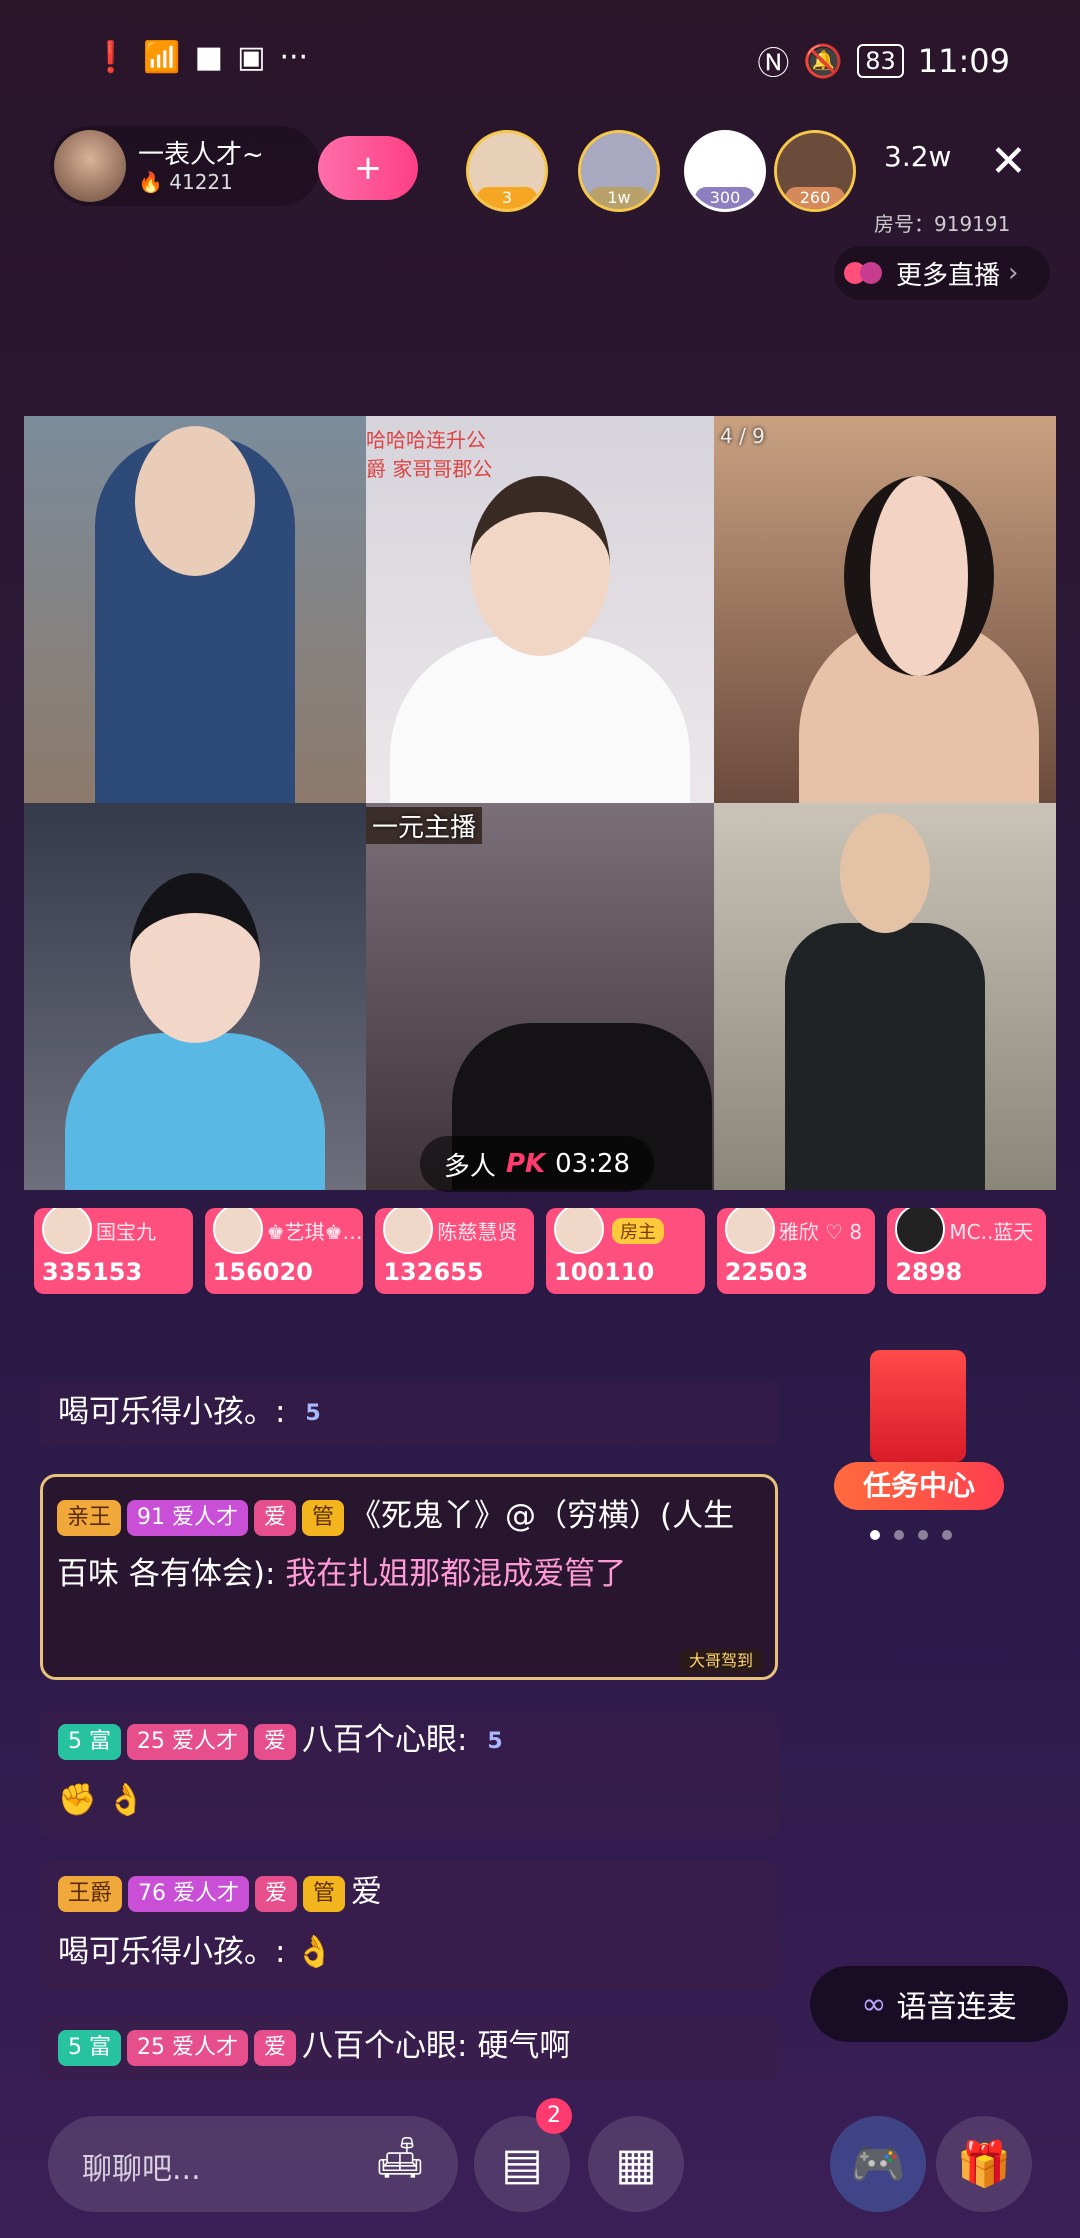  I want to click on video-overlay-text: 哈哈哈连升公爵 家哥哥郡公, so click(429, 454).